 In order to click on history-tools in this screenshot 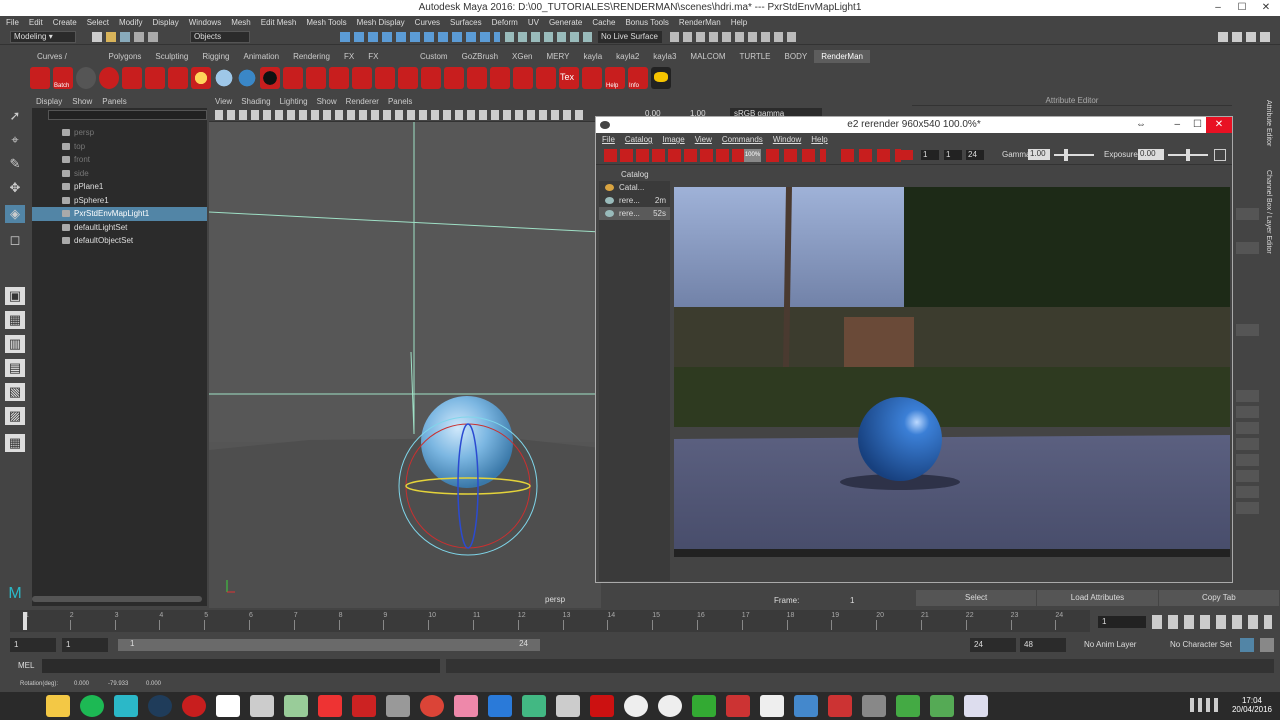, I will do `click(550, 37)`.